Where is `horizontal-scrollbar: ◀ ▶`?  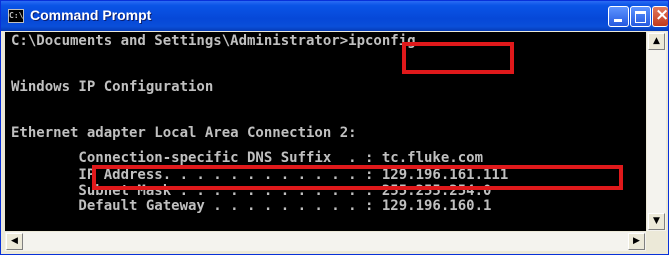 horizontal-scrollbar: ◀ ▶ is located at coordinates (325, 241).